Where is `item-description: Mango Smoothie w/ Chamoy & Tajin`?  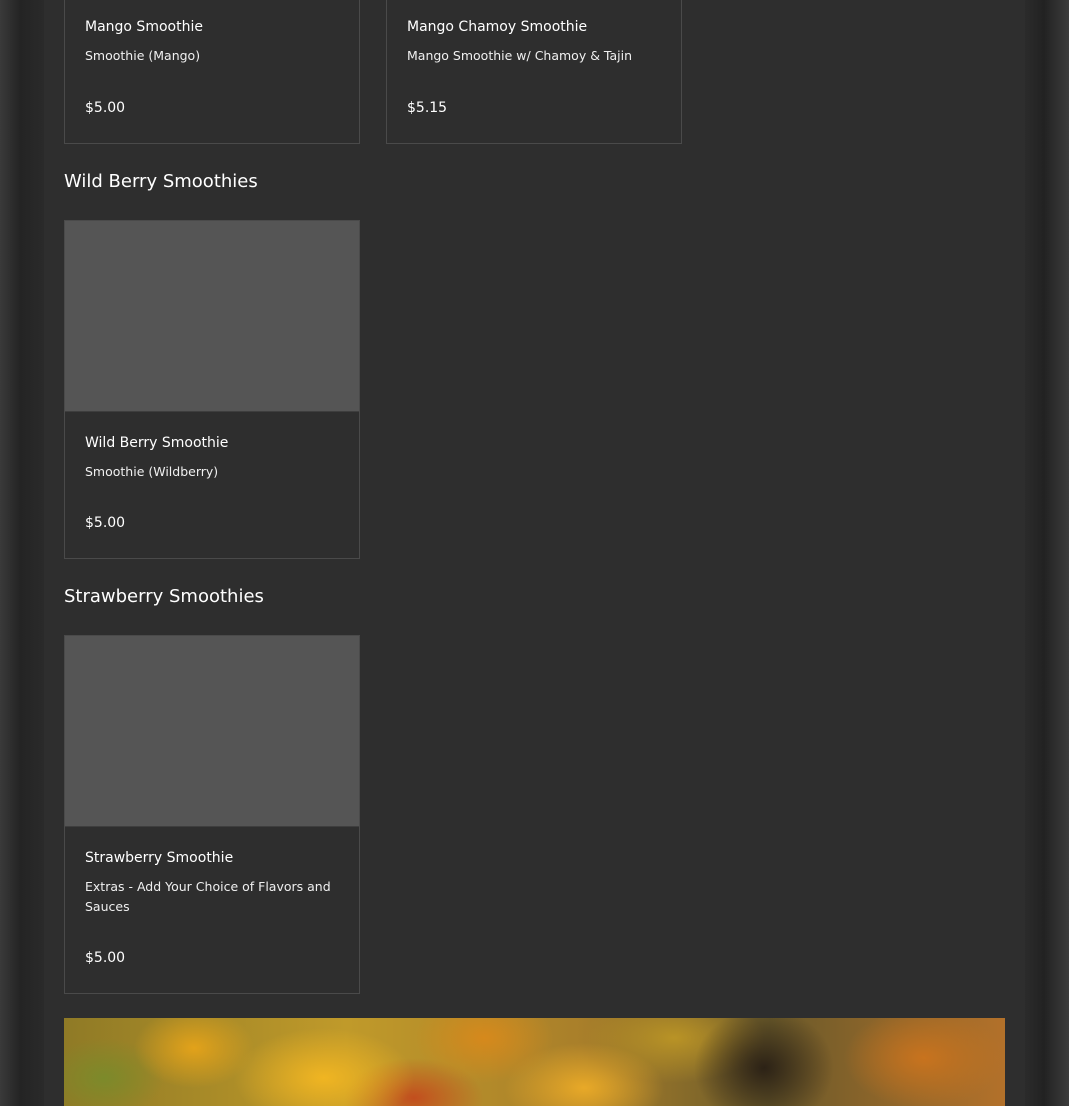
item-description: Mango Smoothie w/ Chamoy & Tajin is located at coordinates (520, 55).